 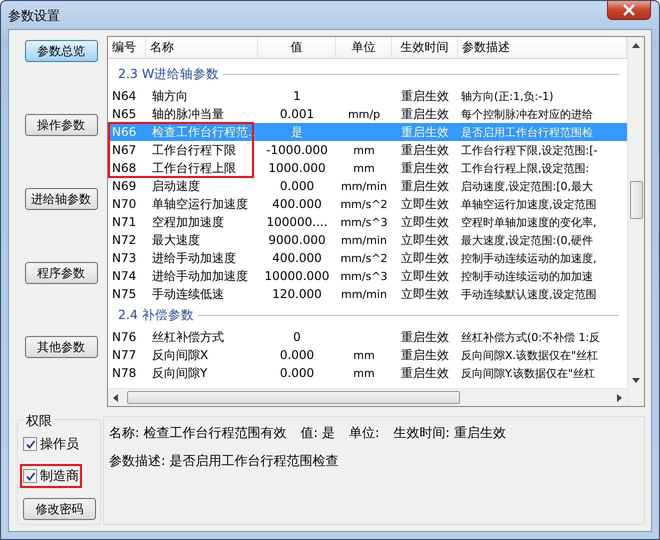 What do you see at coordinates (367, 204) in the screenshot?
I see `table-row: N70 单轴空运行加速度 400.000 mm/s^2 立即生效 单轴空运行加速度,设定范围` at bounding box center [367, 204].